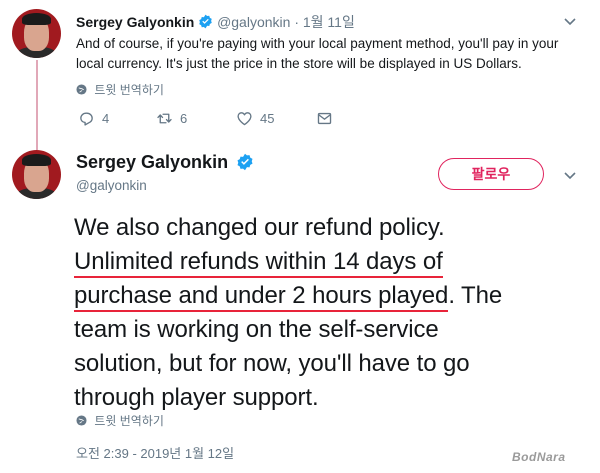  I want to click on heart-icon, so click(244, 119).